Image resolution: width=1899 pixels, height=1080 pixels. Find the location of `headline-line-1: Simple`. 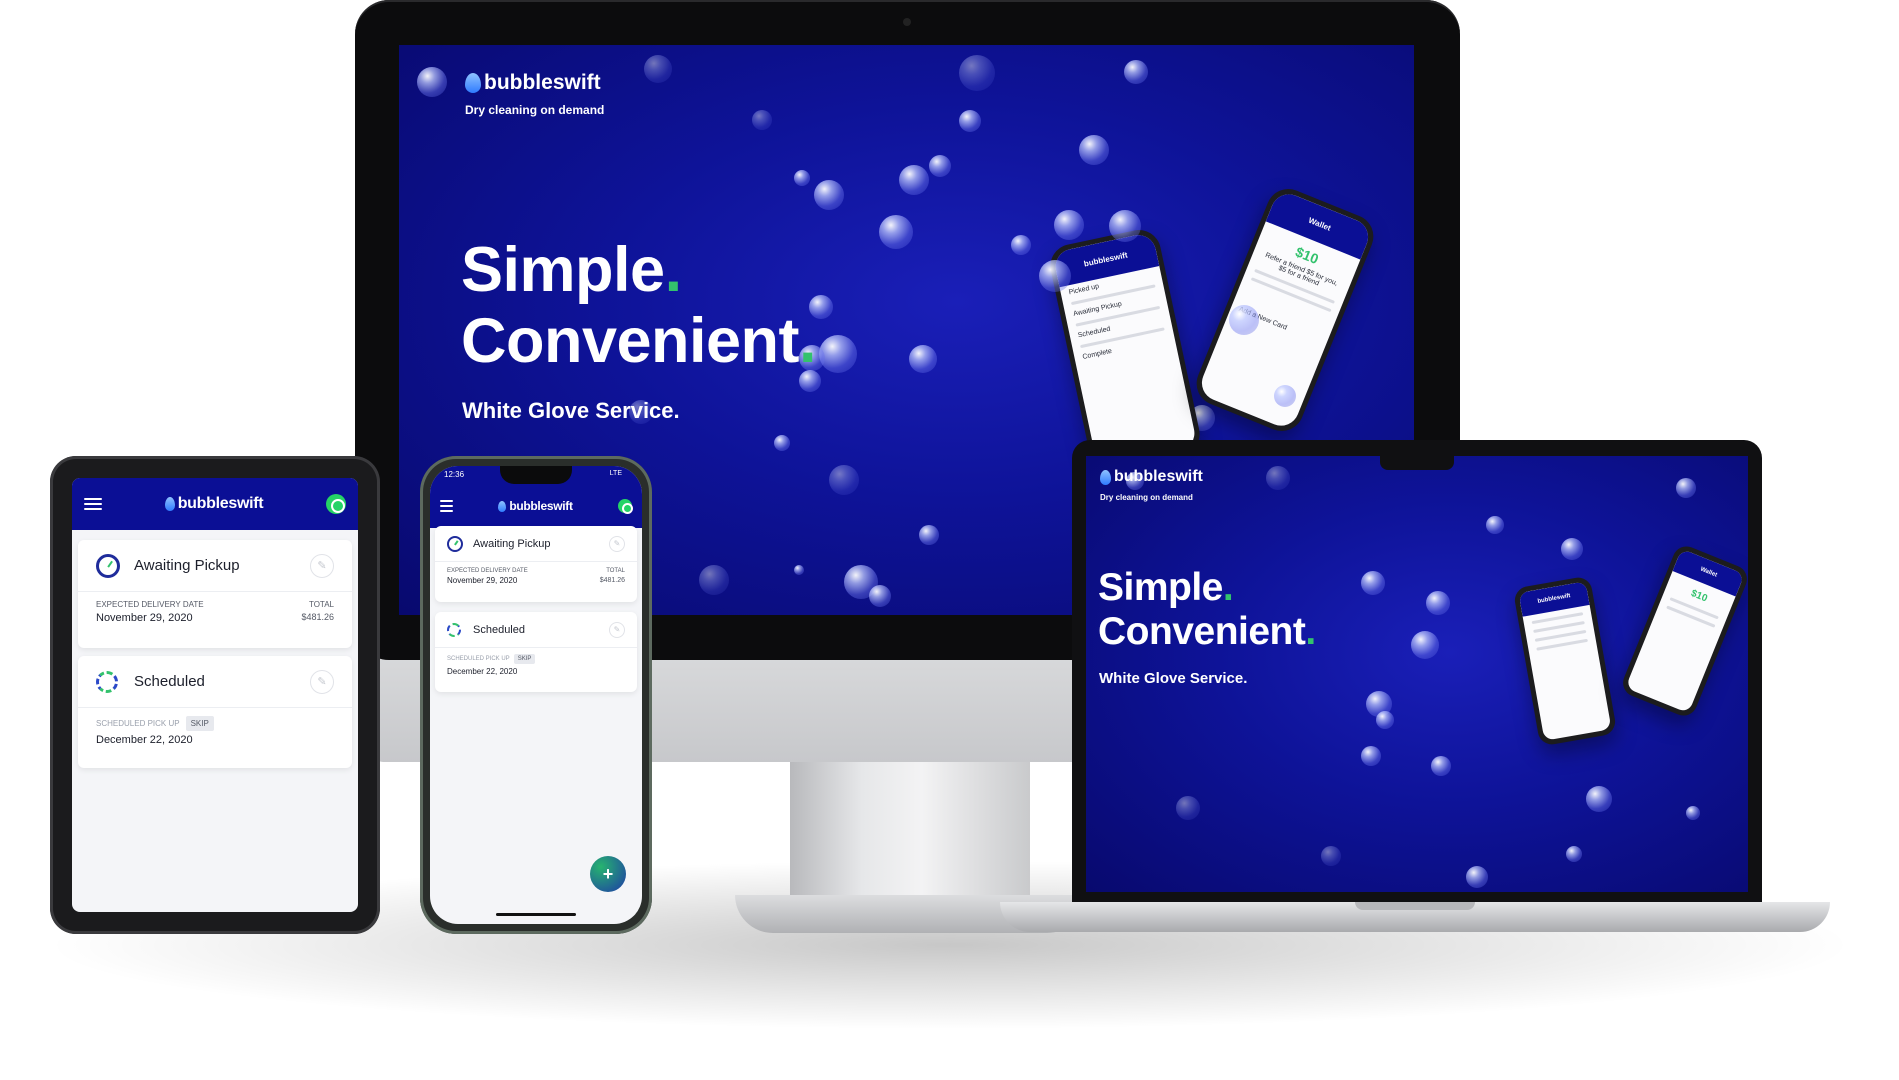

headline-line-1: Simple is located at coordinates (1160, 587).